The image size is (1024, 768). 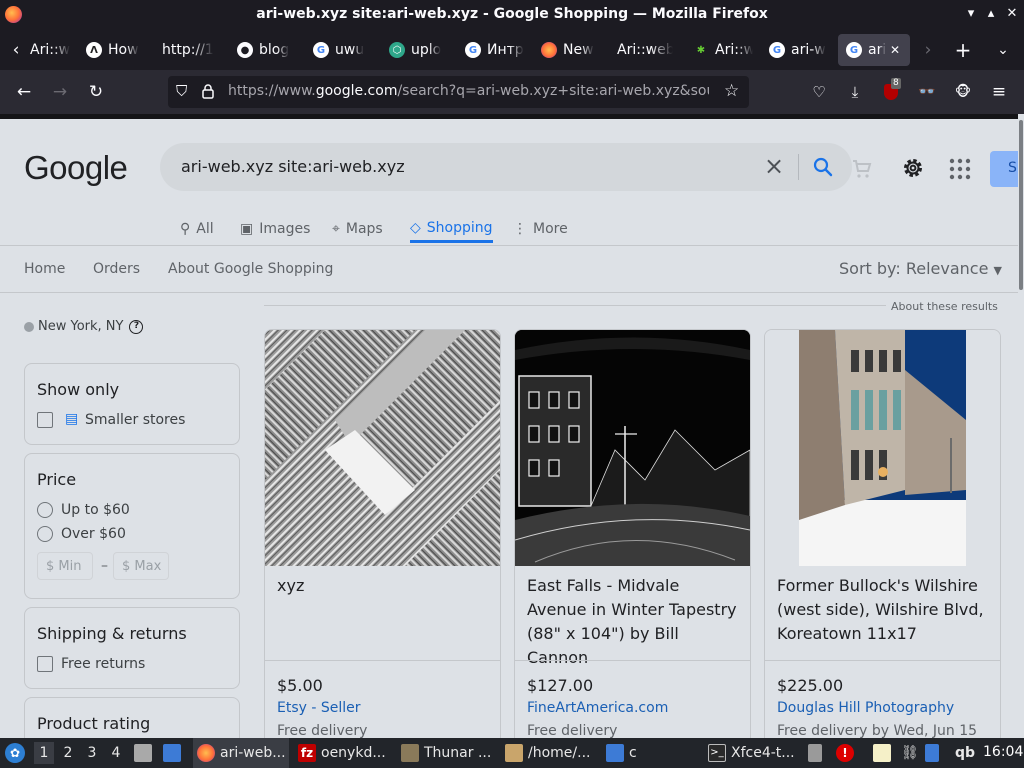 What do you see at coordinates (116, 753) in the screenshot?
I see `workspace-4: 4` at bounding box center [116, 753].